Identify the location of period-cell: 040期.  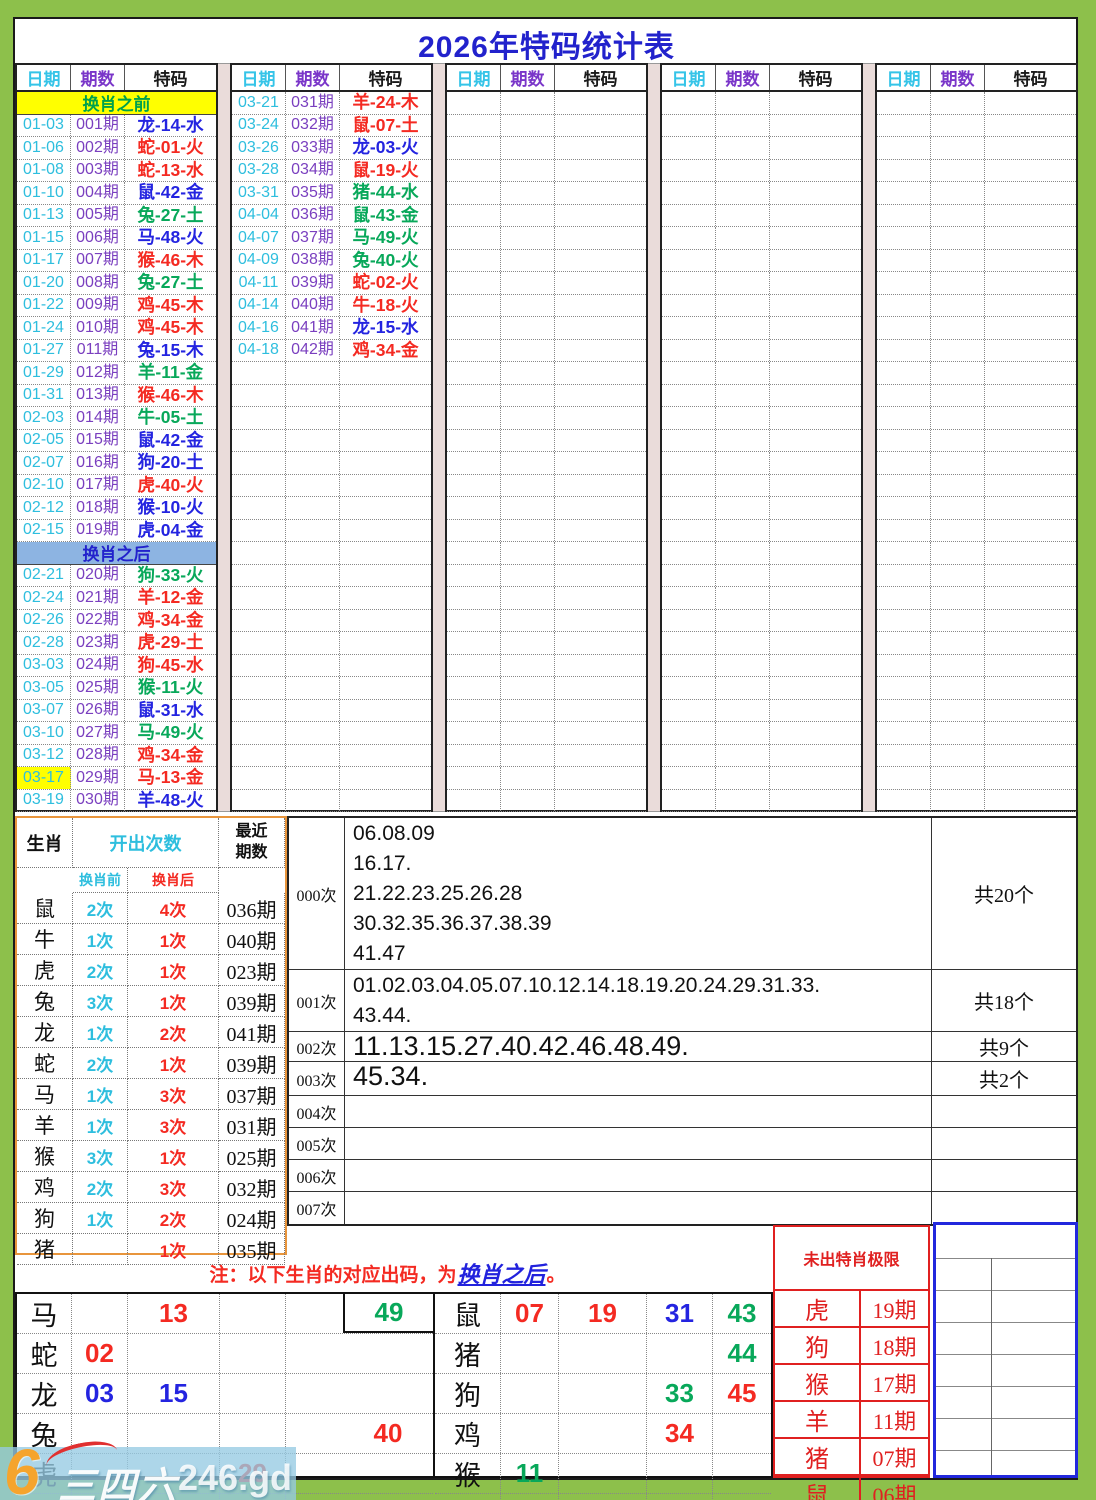
(313, 305).